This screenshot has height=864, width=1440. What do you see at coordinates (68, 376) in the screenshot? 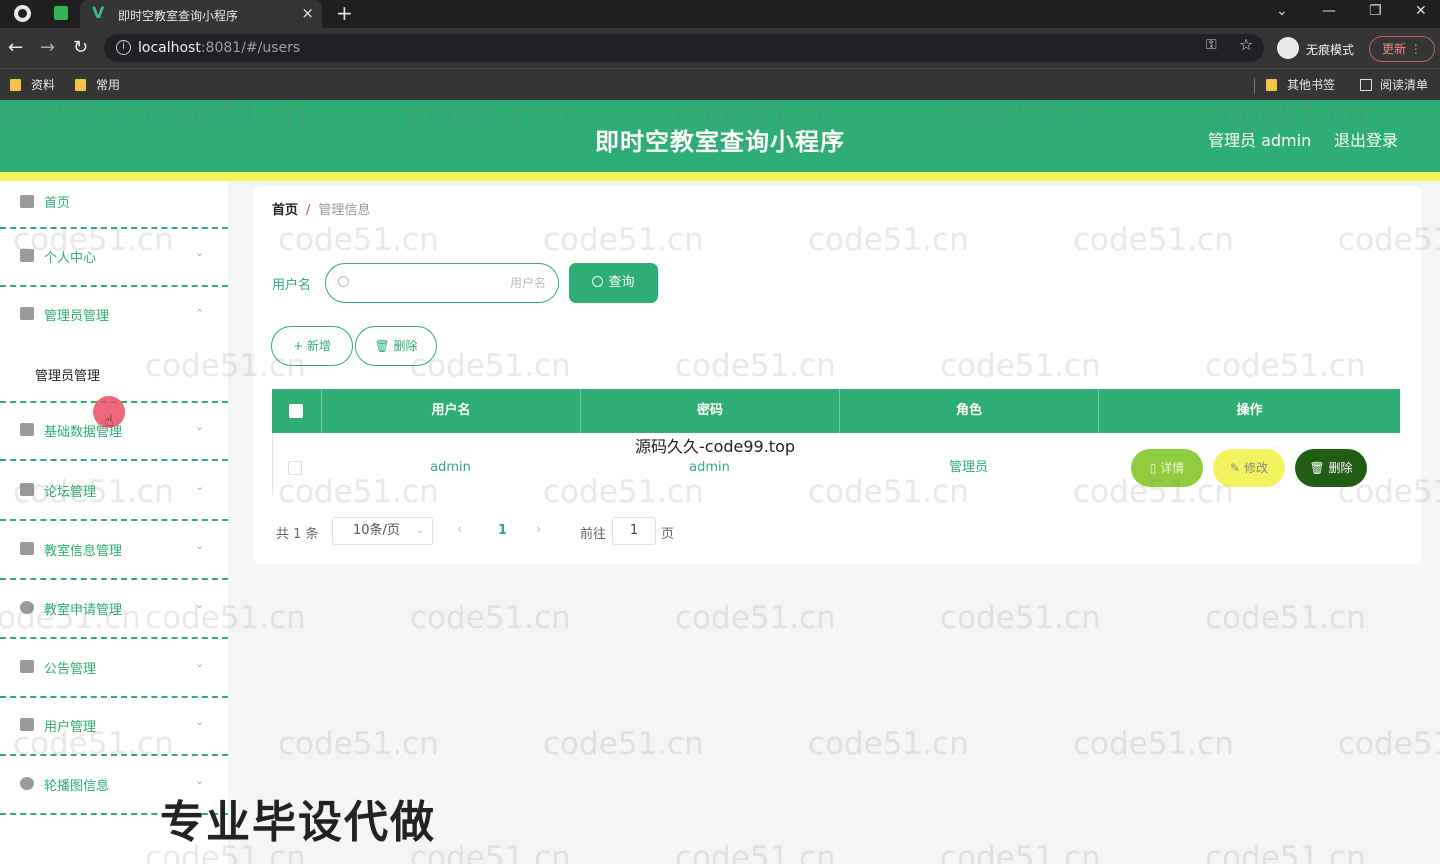
I see `sidebar-subitem-label: 管理员管理` at bounding box center [68, 376].